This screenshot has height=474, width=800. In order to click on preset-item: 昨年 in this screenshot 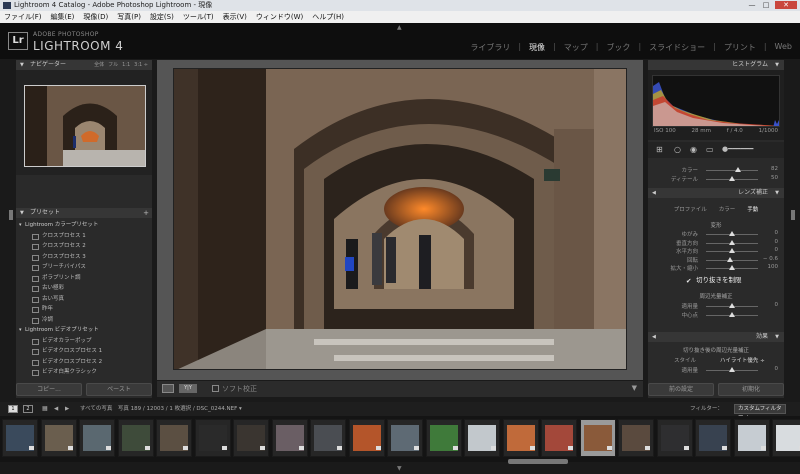, I will do `click(84, 309)`.